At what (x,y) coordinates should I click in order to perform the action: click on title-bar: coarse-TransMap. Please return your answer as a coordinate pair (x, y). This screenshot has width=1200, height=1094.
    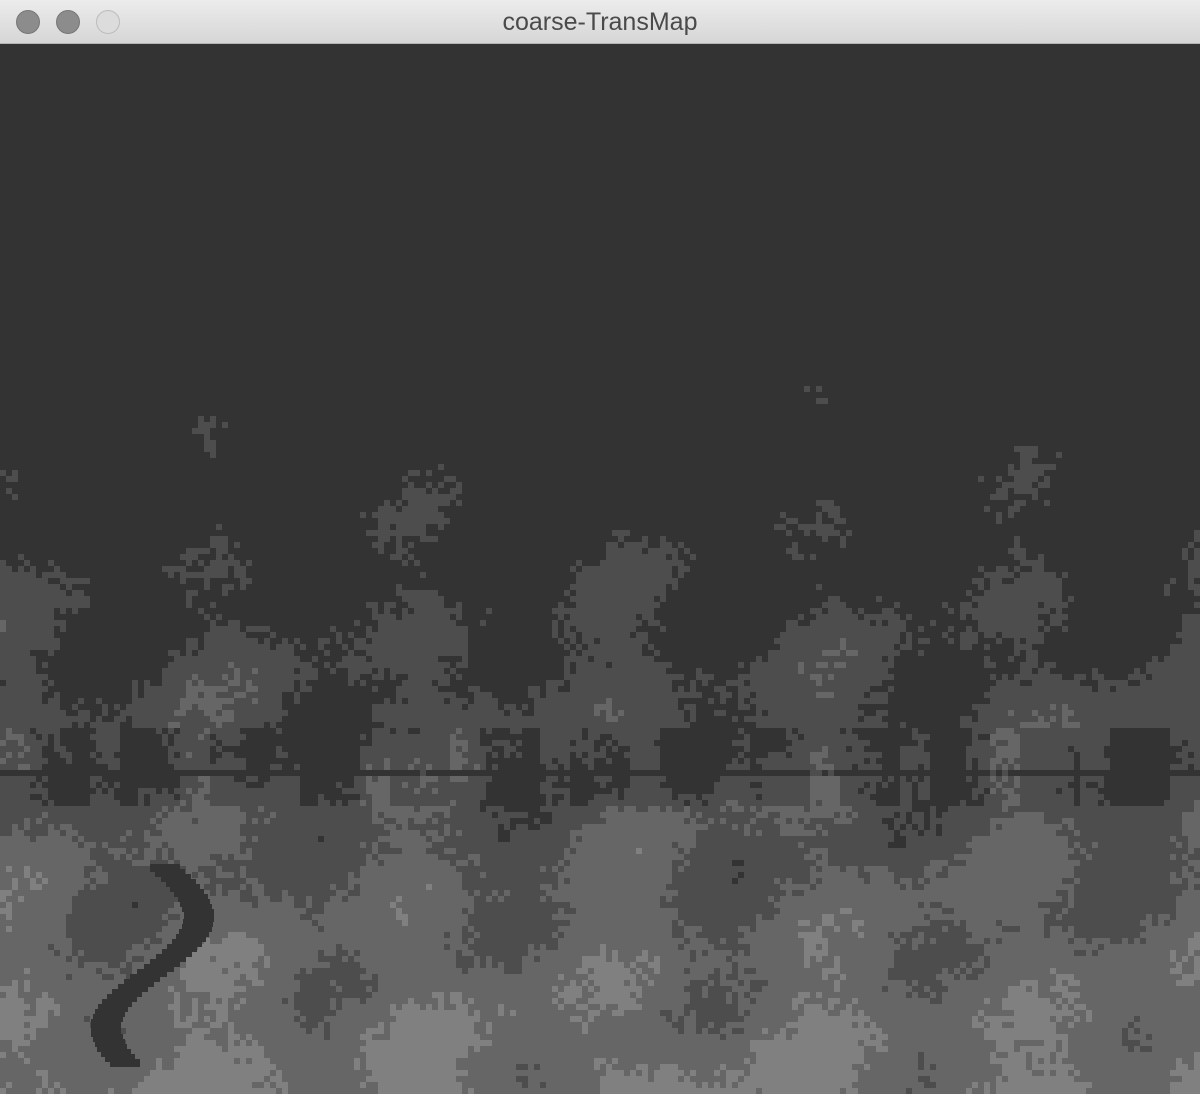
    Looking at the image, I should click on (600, 22).